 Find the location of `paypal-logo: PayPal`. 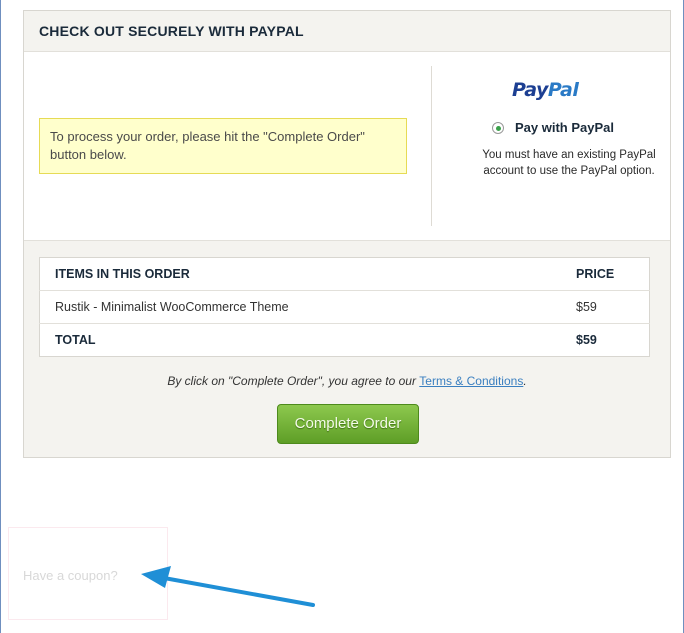

paypal-logo: PayPal is located at coordinates (545, 90).